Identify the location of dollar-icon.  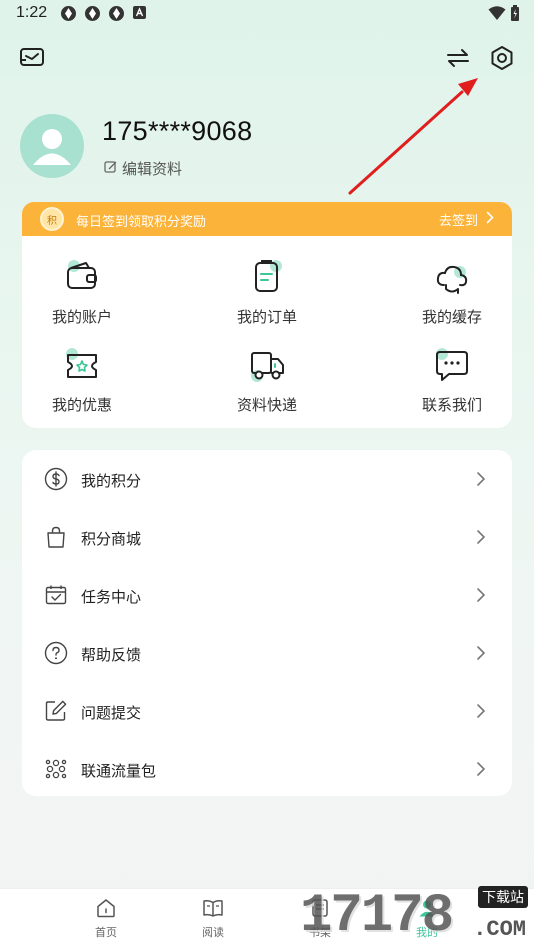
(56, 479).